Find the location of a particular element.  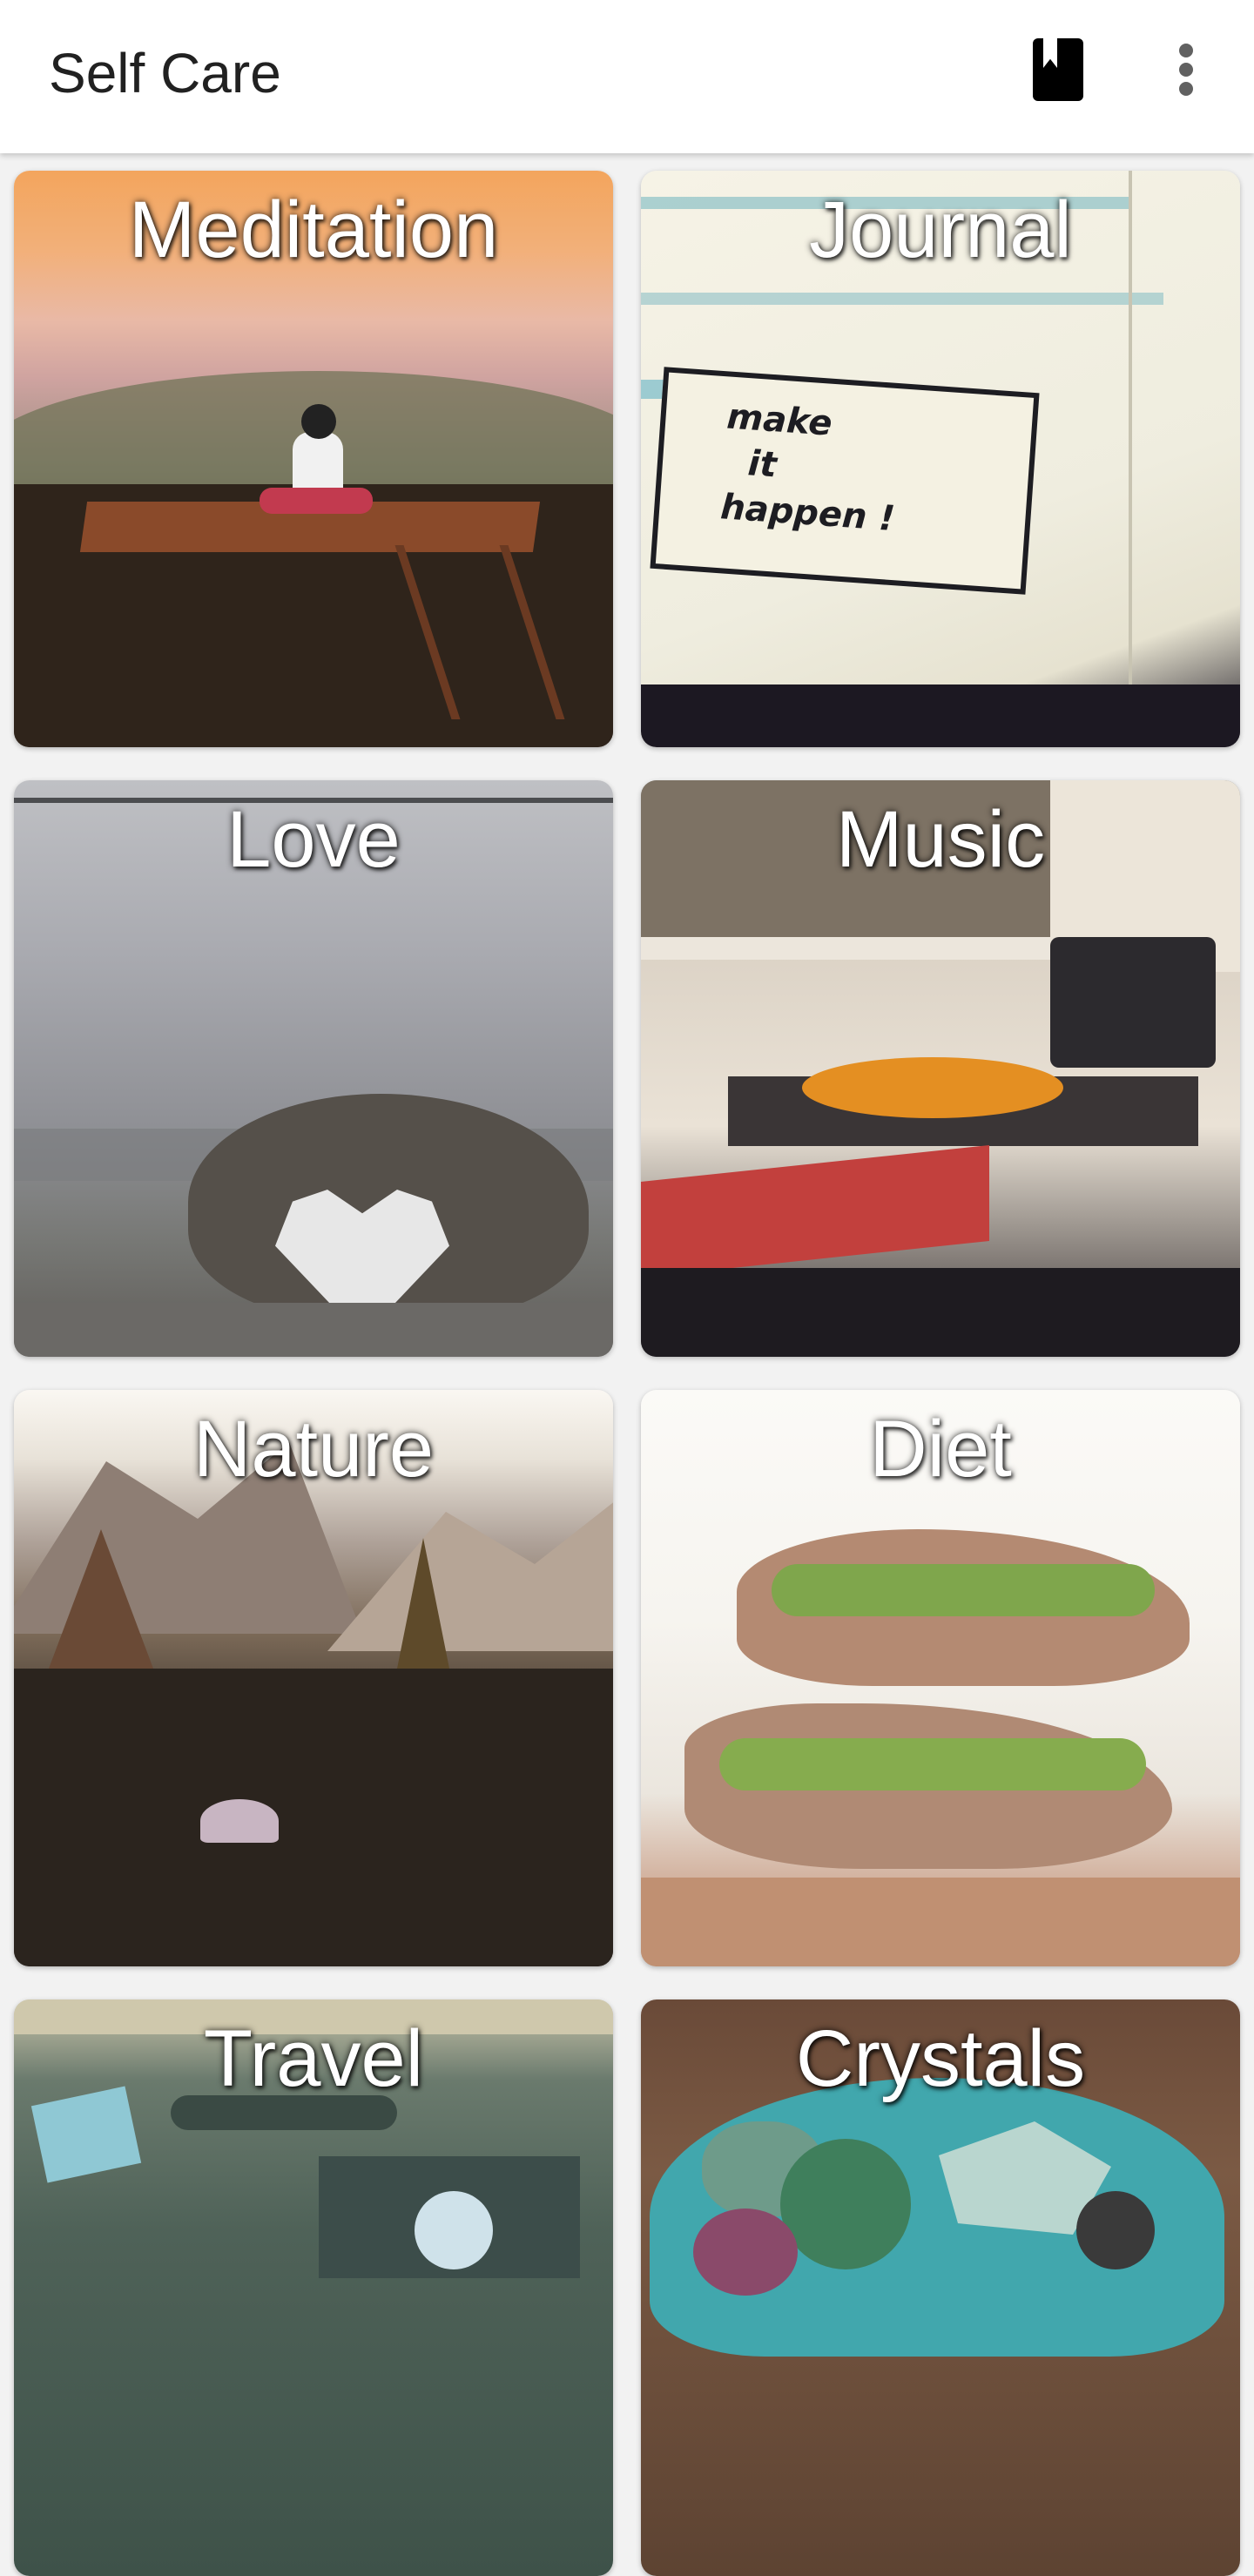

category-tile-travel: Travel is located at coordinates (313, 2287).